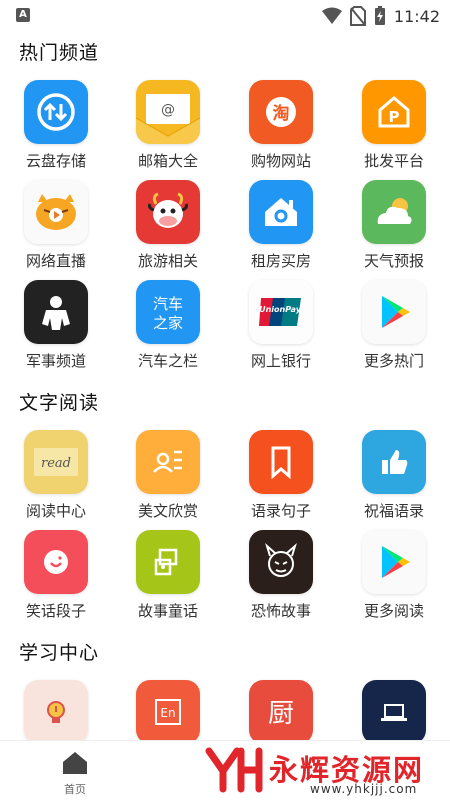  Describe the element at coordinates (168, 212) in the screenshot. I see `cow-icon` at that location.